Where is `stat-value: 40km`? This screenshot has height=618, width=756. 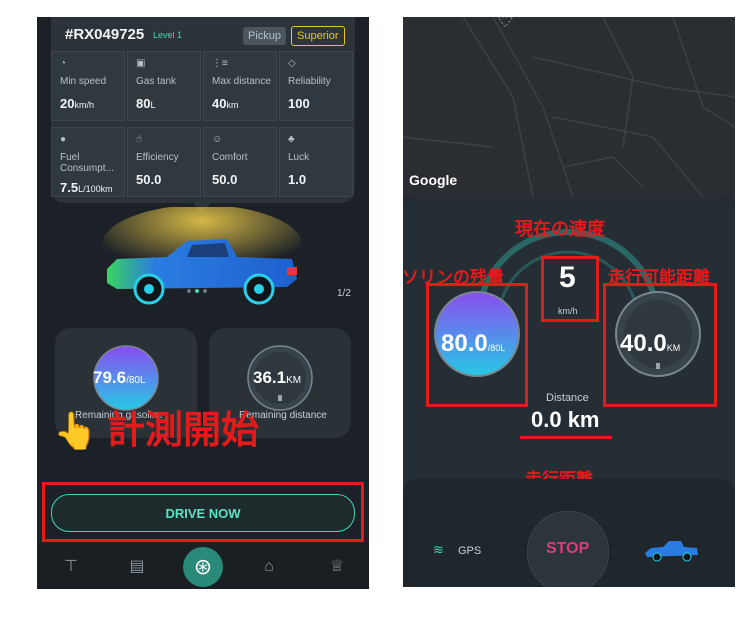
stat-value: 40km is located at coordinates (225, 103).